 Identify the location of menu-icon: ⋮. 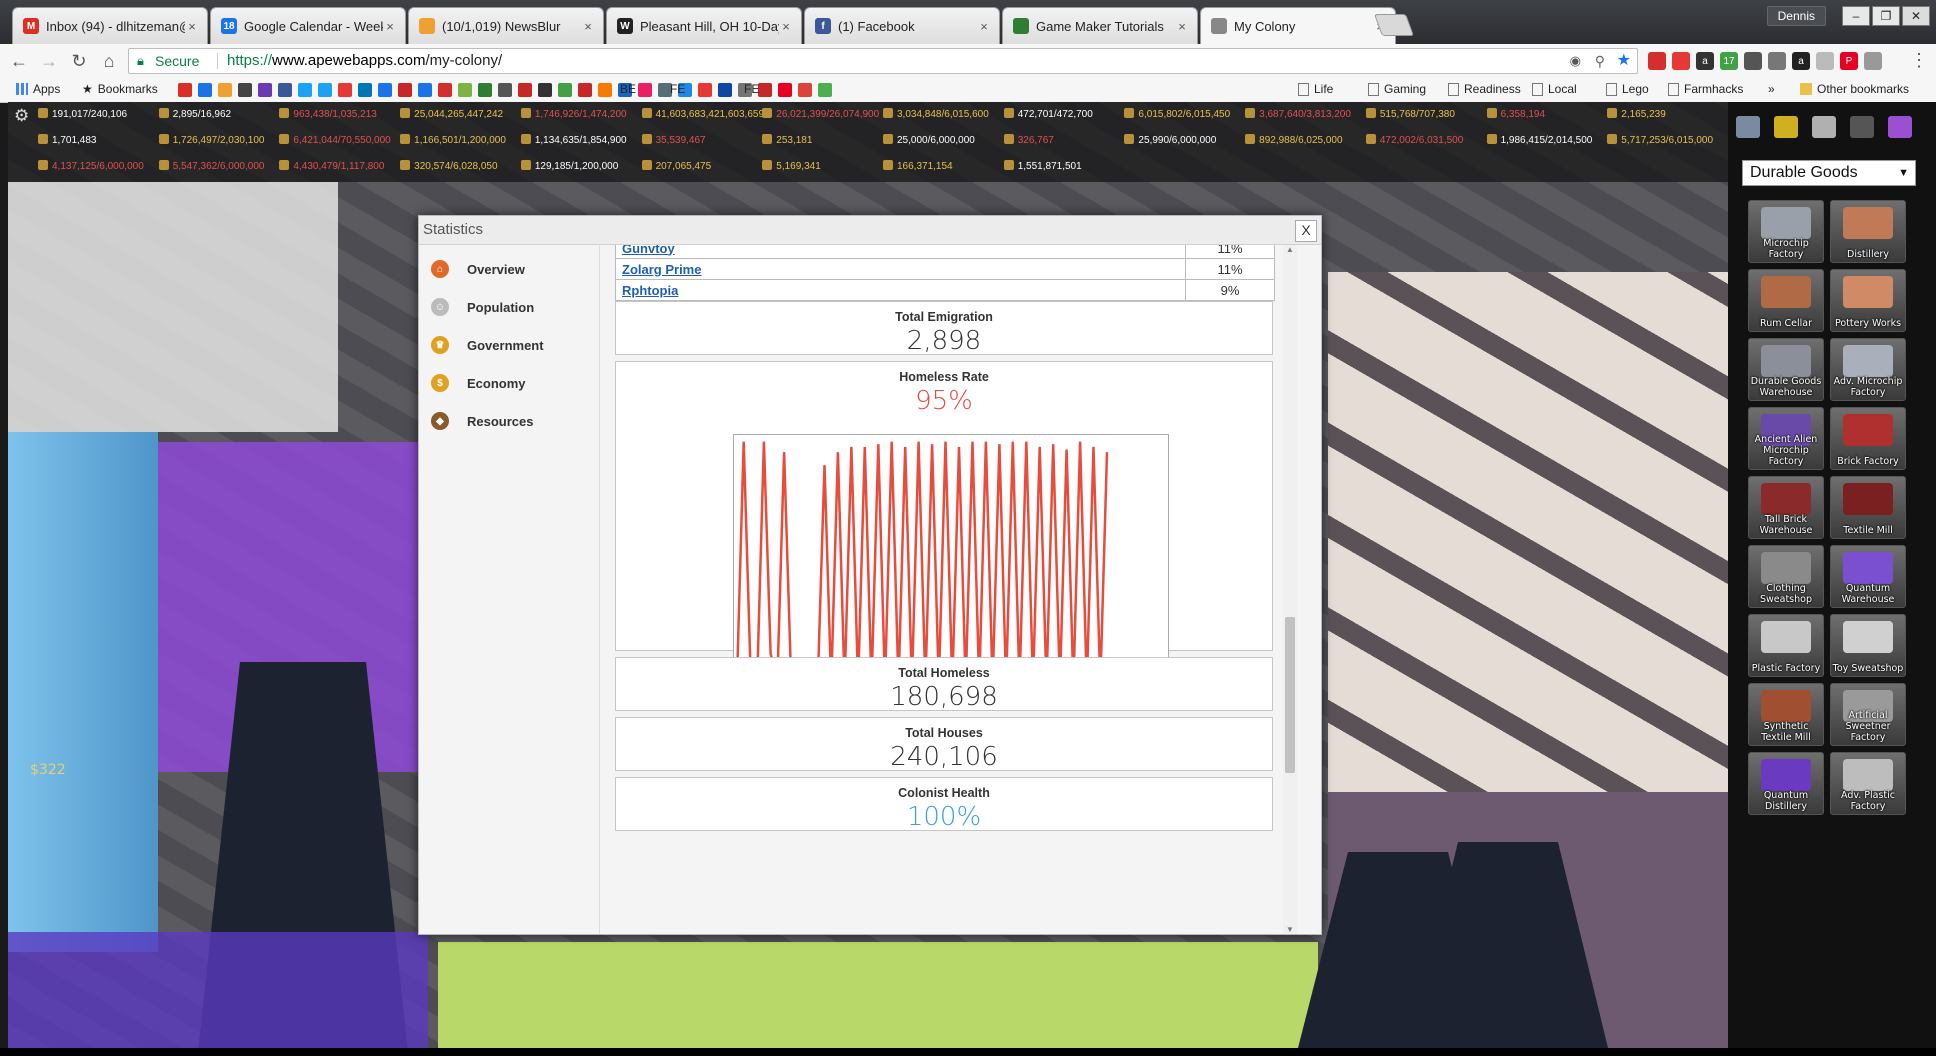
(1919, 60).